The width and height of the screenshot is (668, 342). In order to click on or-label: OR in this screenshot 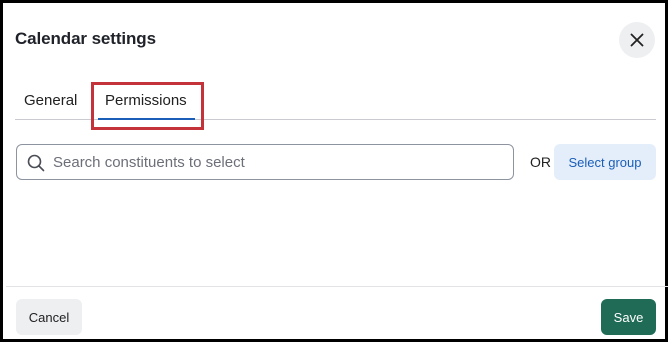, I will do `click(540, 162)`.